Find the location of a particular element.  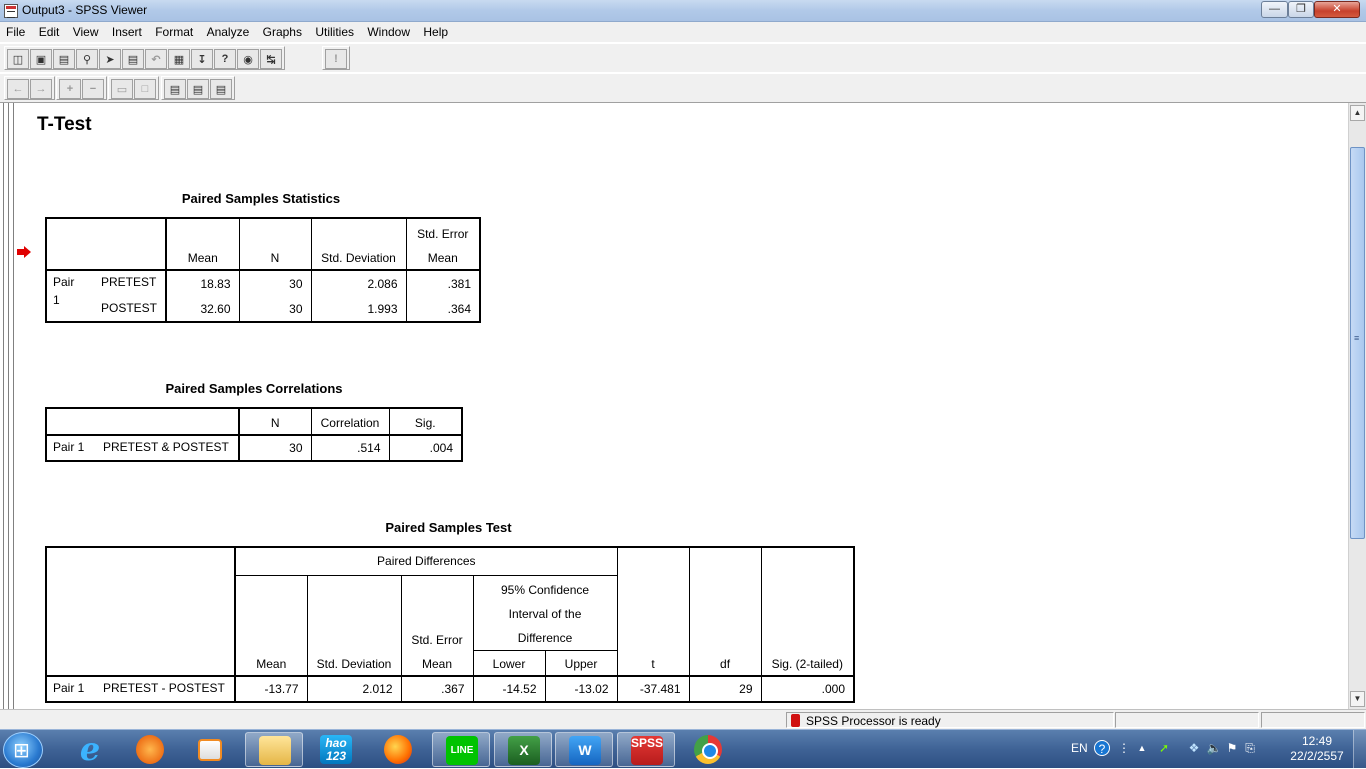

menu-help: Help is located at coordinates (435, 32).